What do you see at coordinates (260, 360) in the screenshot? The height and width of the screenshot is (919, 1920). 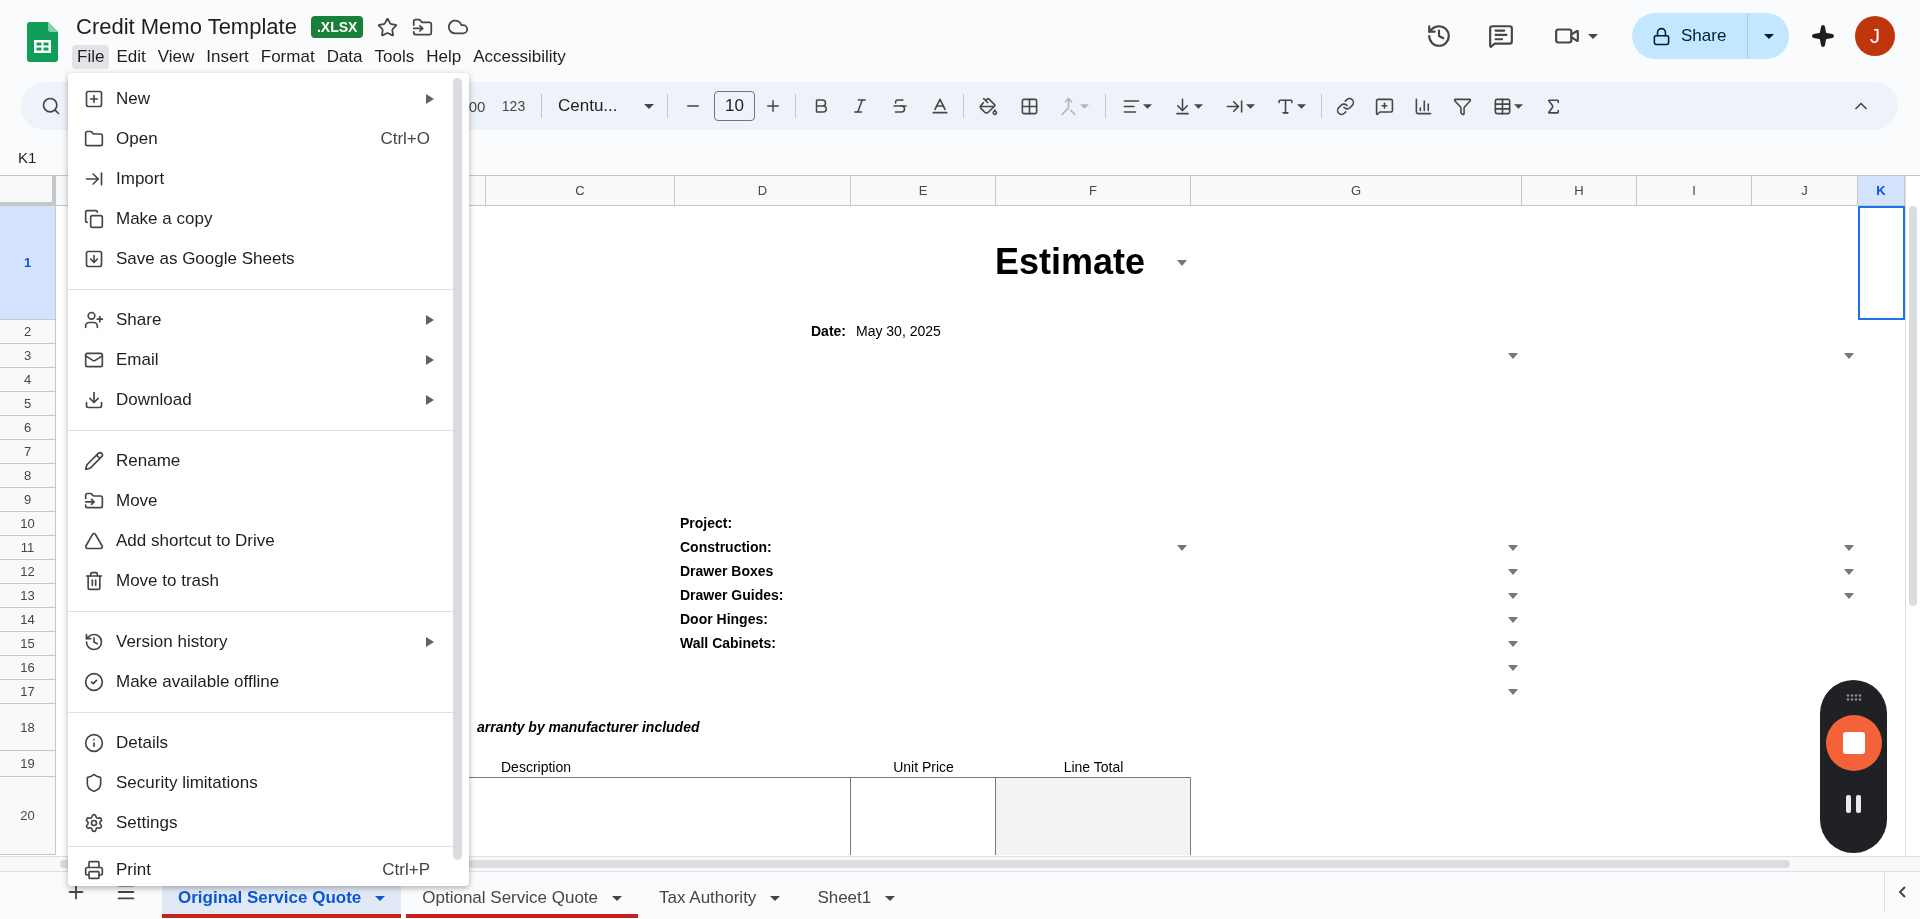 I see `menu-item: Email` at bounding box center [260, 360].